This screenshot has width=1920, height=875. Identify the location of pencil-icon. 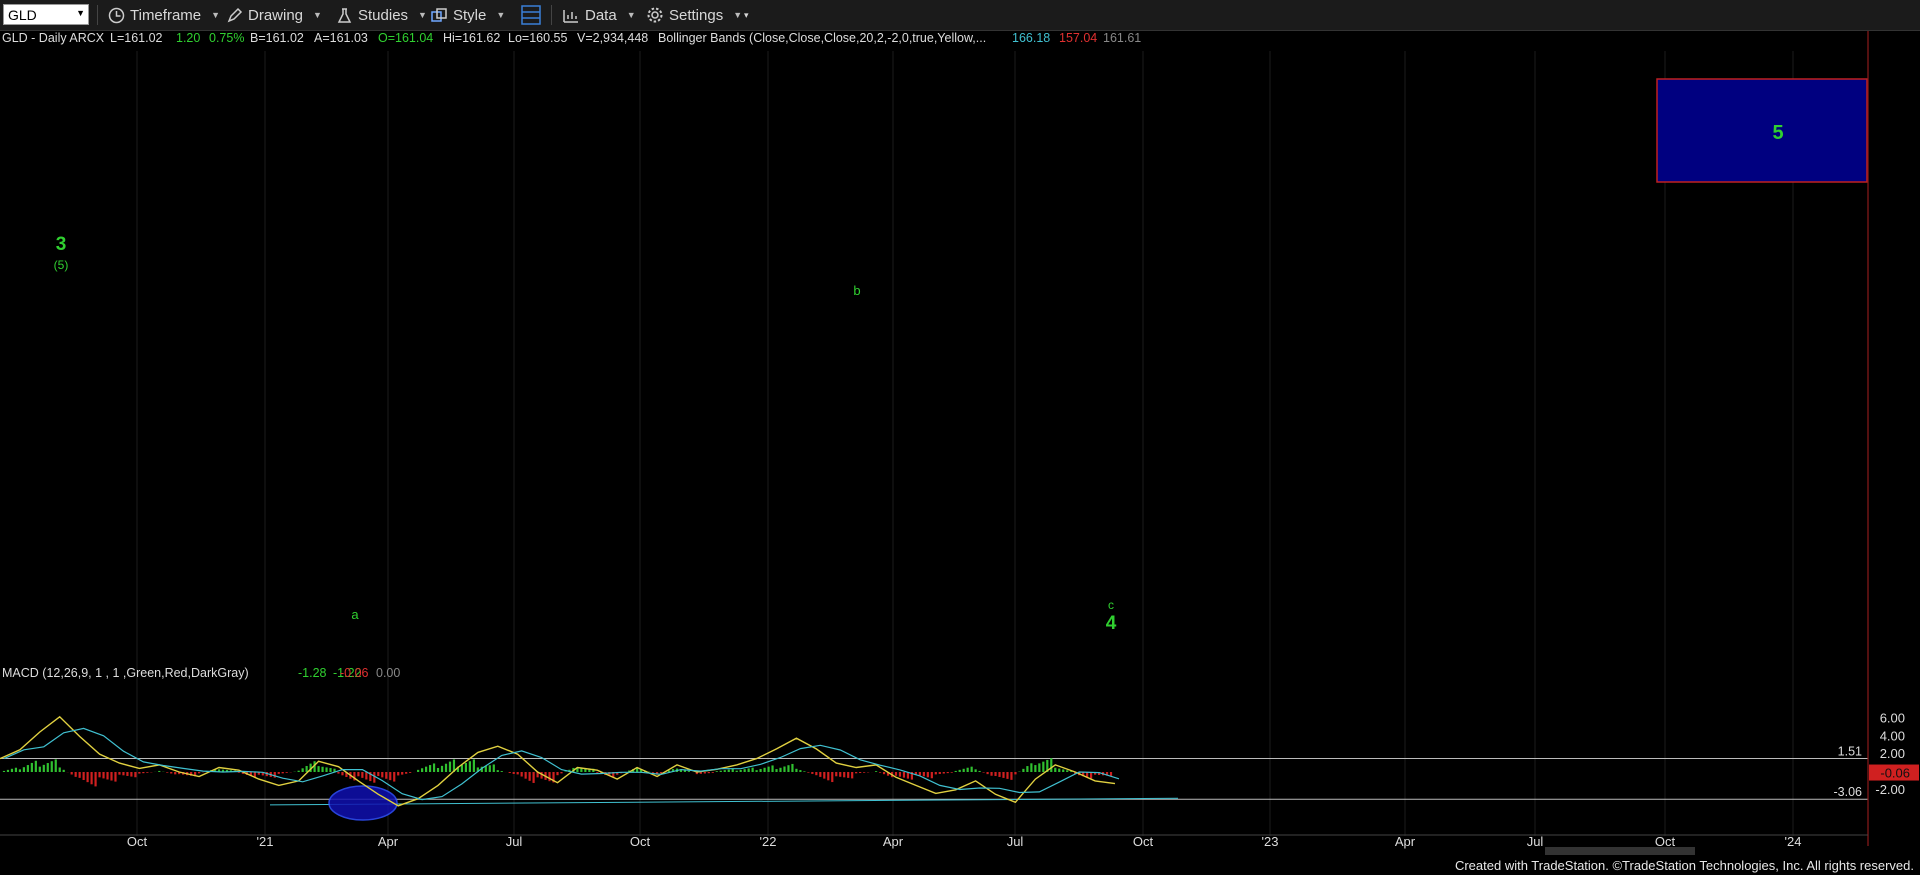
(235, 14).